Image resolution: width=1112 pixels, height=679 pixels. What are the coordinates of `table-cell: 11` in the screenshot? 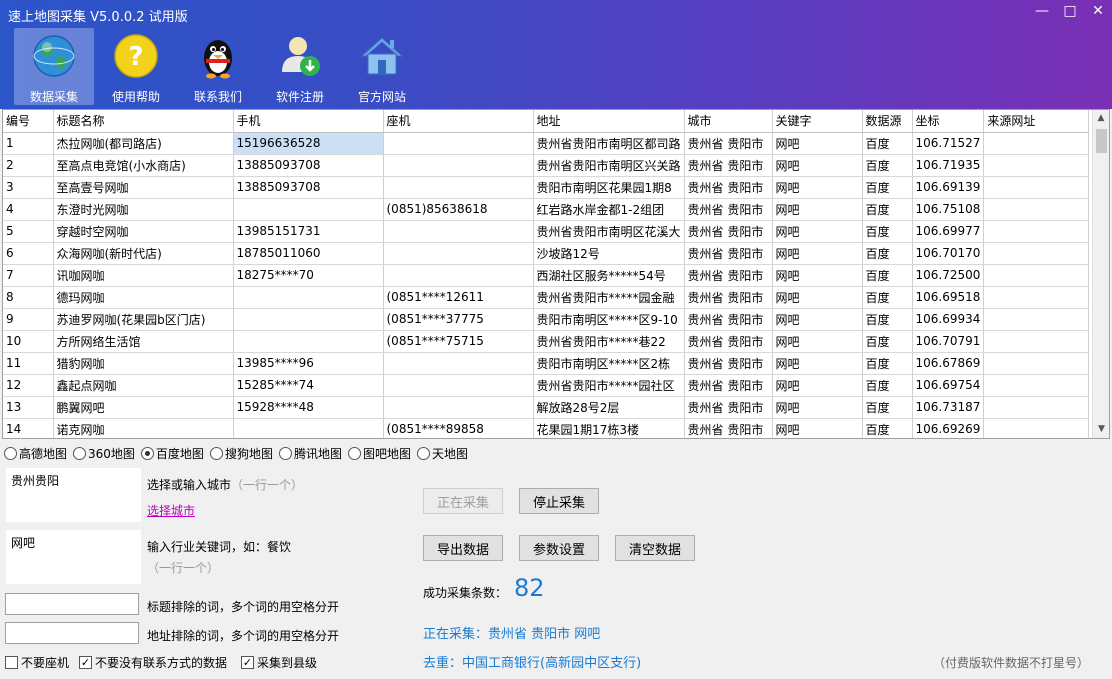 It's located at (28, 363).